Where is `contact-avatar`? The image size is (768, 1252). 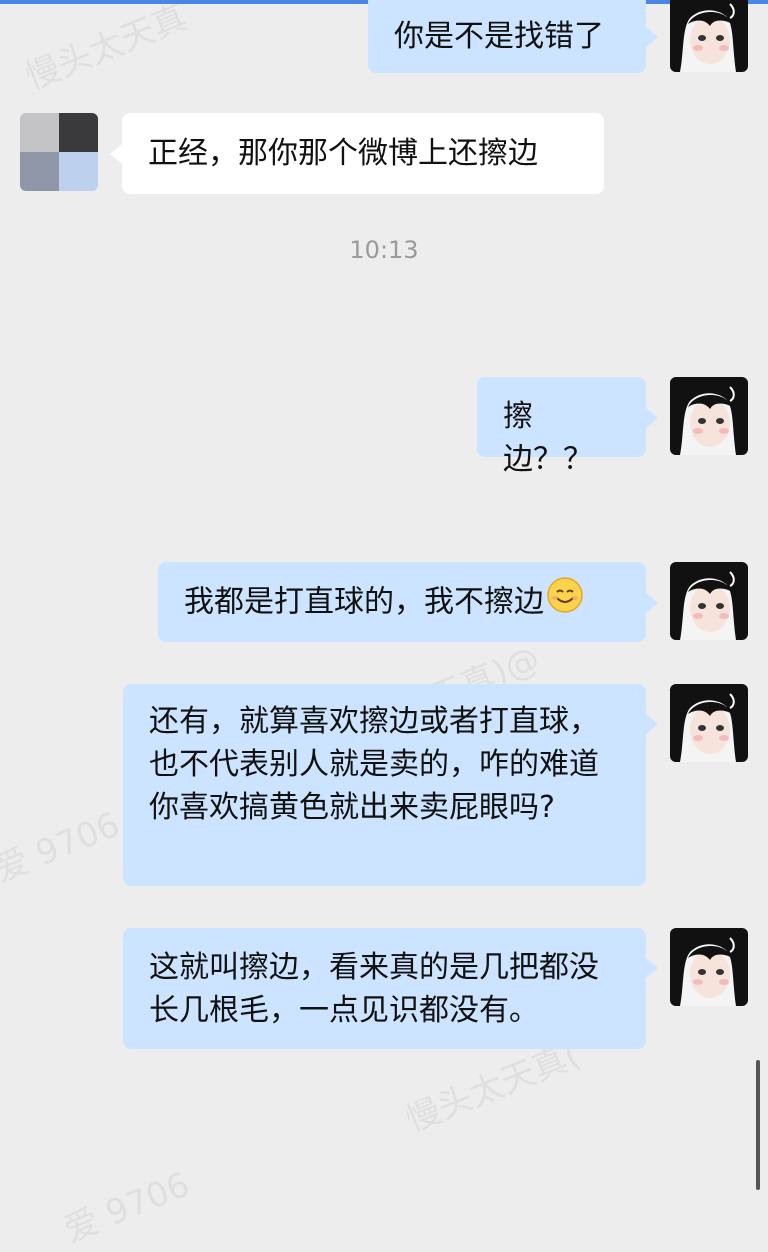 contact-avatar is located at coordinates (59, 152).